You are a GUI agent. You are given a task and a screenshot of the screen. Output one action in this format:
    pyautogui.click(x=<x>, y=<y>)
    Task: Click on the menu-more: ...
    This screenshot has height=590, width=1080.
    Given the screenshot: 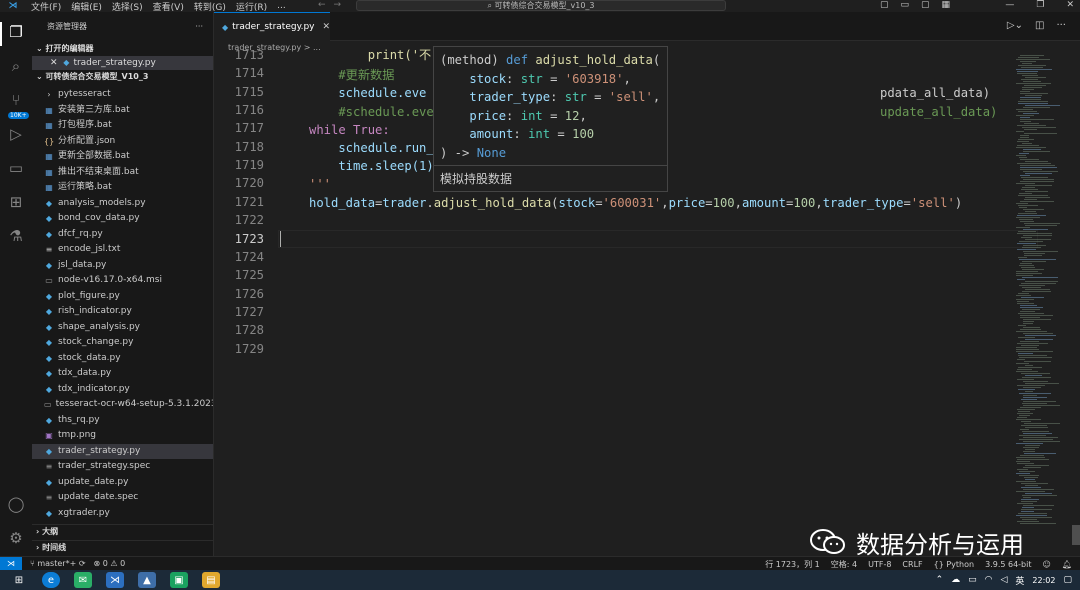 What is the action you would take?
    pyautogui.click(x=281, y=6)
    